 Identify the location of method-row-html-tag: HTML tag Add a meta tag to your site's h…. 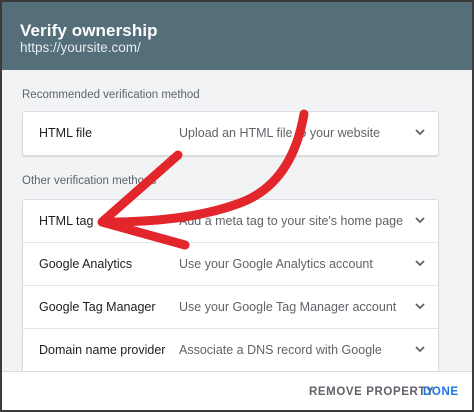
(230, 221).